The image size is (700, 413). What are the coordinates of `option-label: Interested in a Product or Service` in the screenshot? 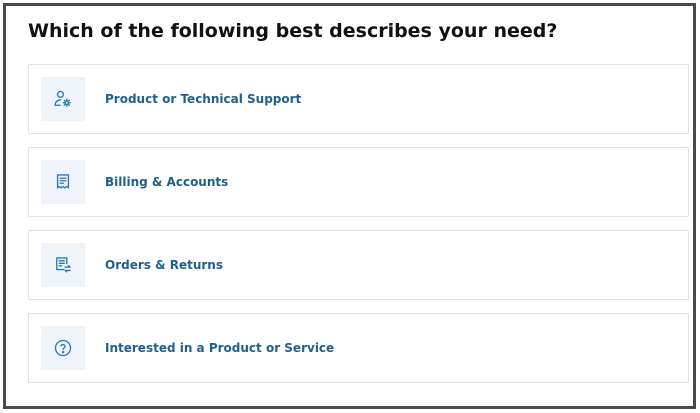 It's located at (220, 348).